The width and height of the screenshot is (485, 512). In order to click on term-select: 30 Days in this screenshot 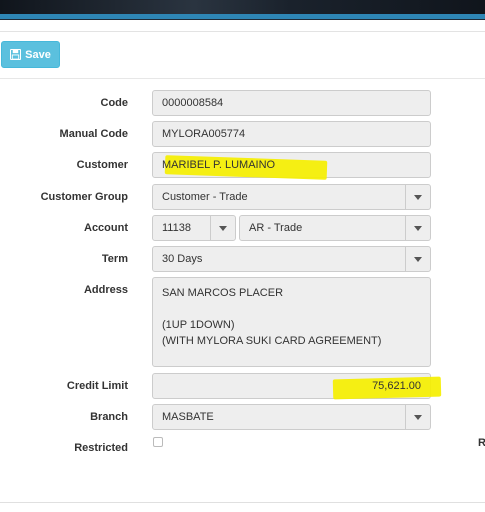, I will do `click(291, 259)`.